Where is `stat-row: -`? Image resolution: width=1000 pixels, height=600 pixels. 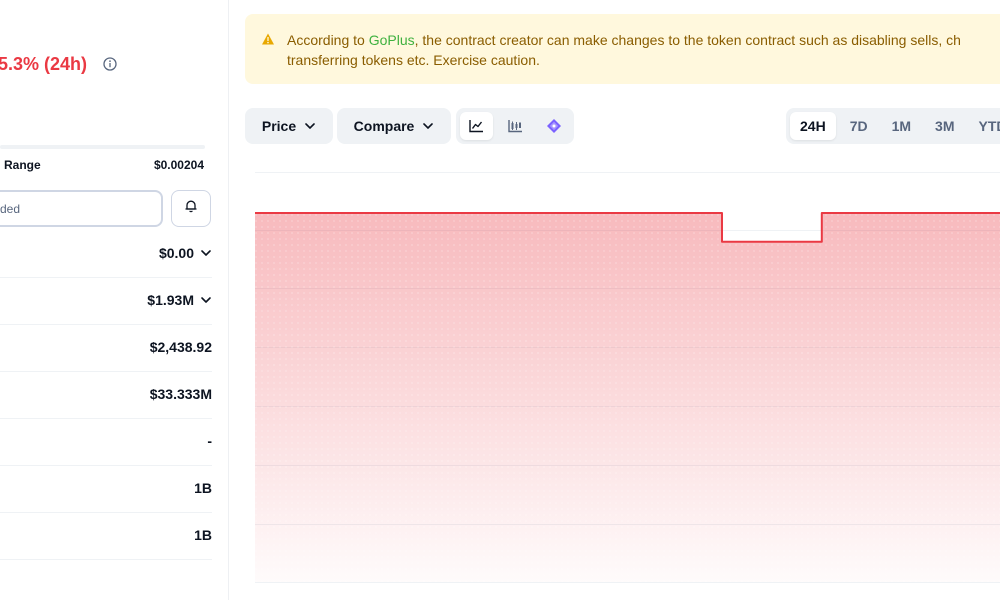 stat-row: - is located at coordinates (106, 442).